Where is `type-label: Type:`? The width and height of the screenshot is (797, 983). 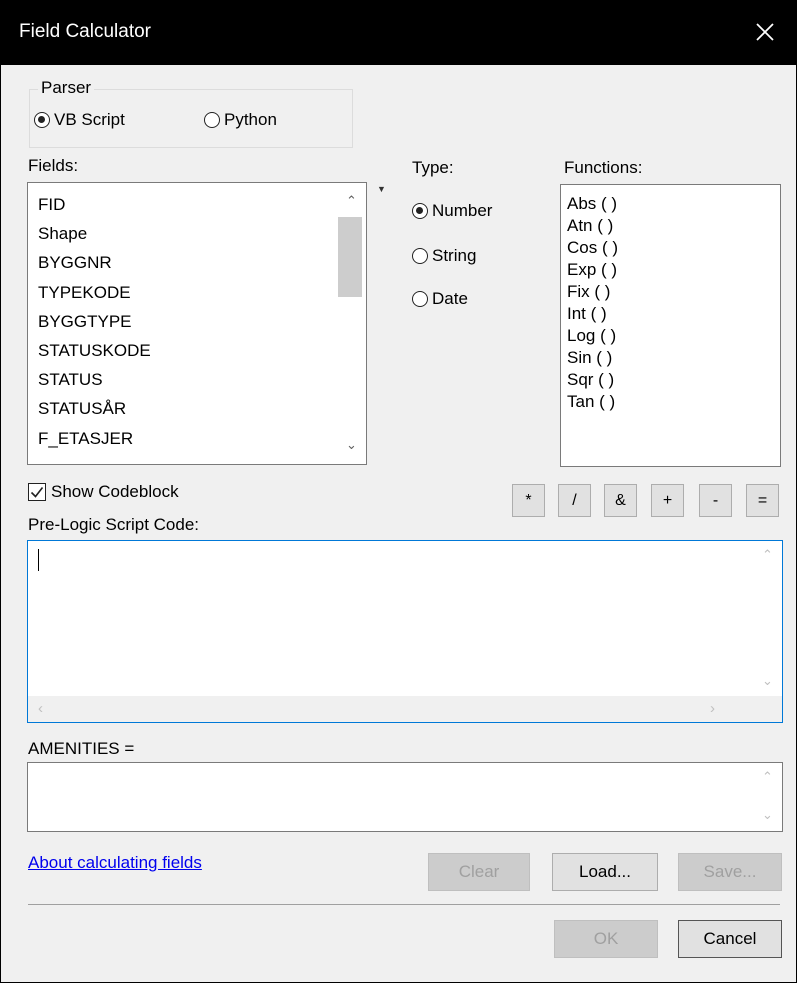 type-label: Type: is located at coordinates (433, 167).